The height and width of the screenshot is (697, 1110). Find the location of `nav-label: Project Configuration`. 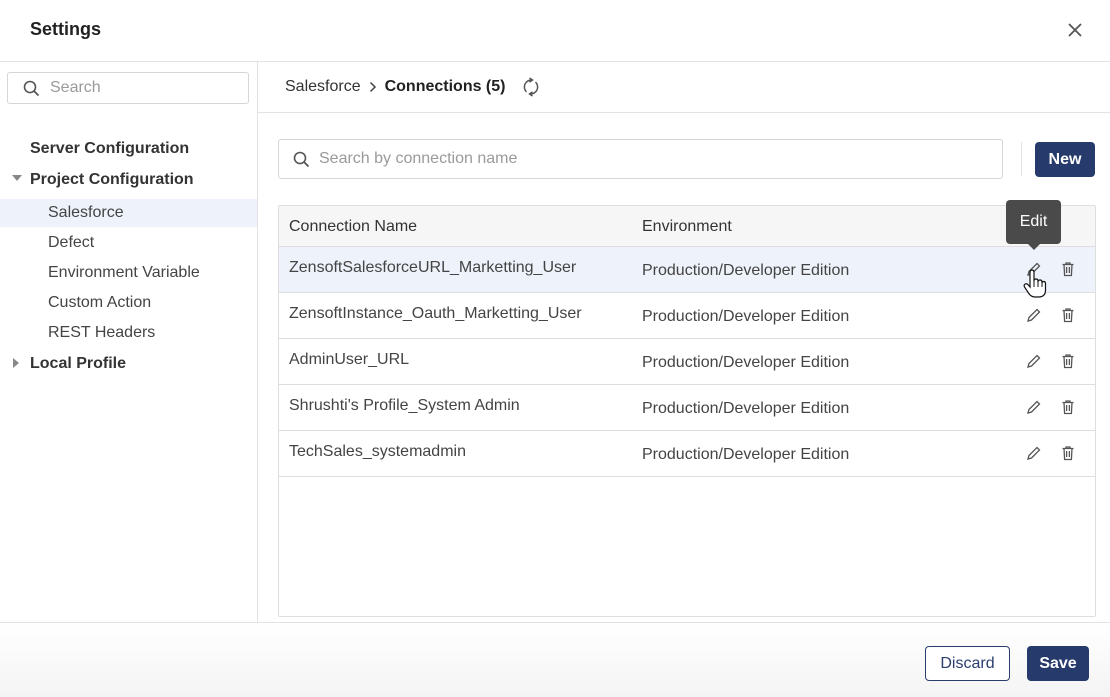

nav-label: Project Configuration is located at coordinates (112, 179).